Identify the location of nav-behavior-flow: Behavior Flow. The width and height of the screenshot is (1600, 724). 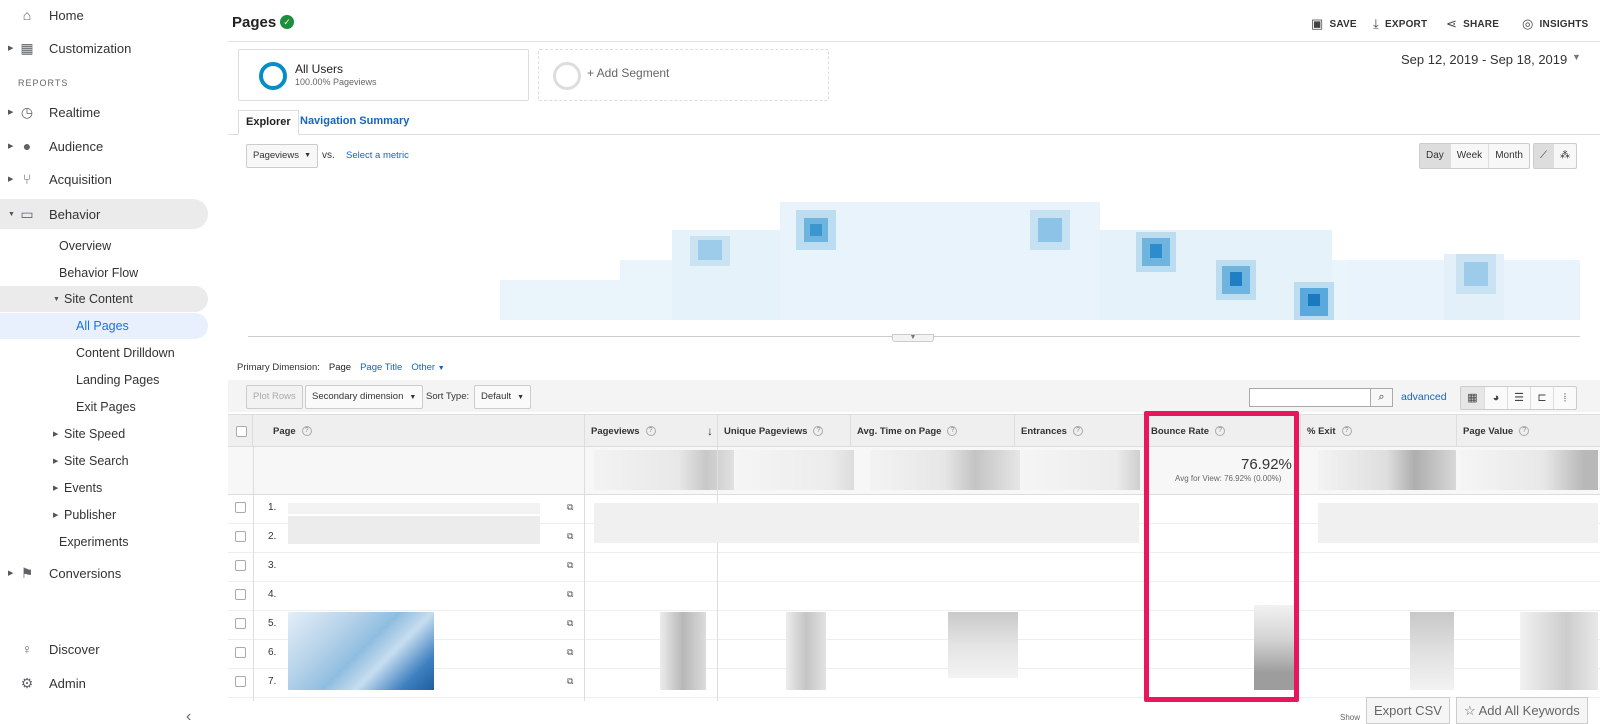
(98, 273).